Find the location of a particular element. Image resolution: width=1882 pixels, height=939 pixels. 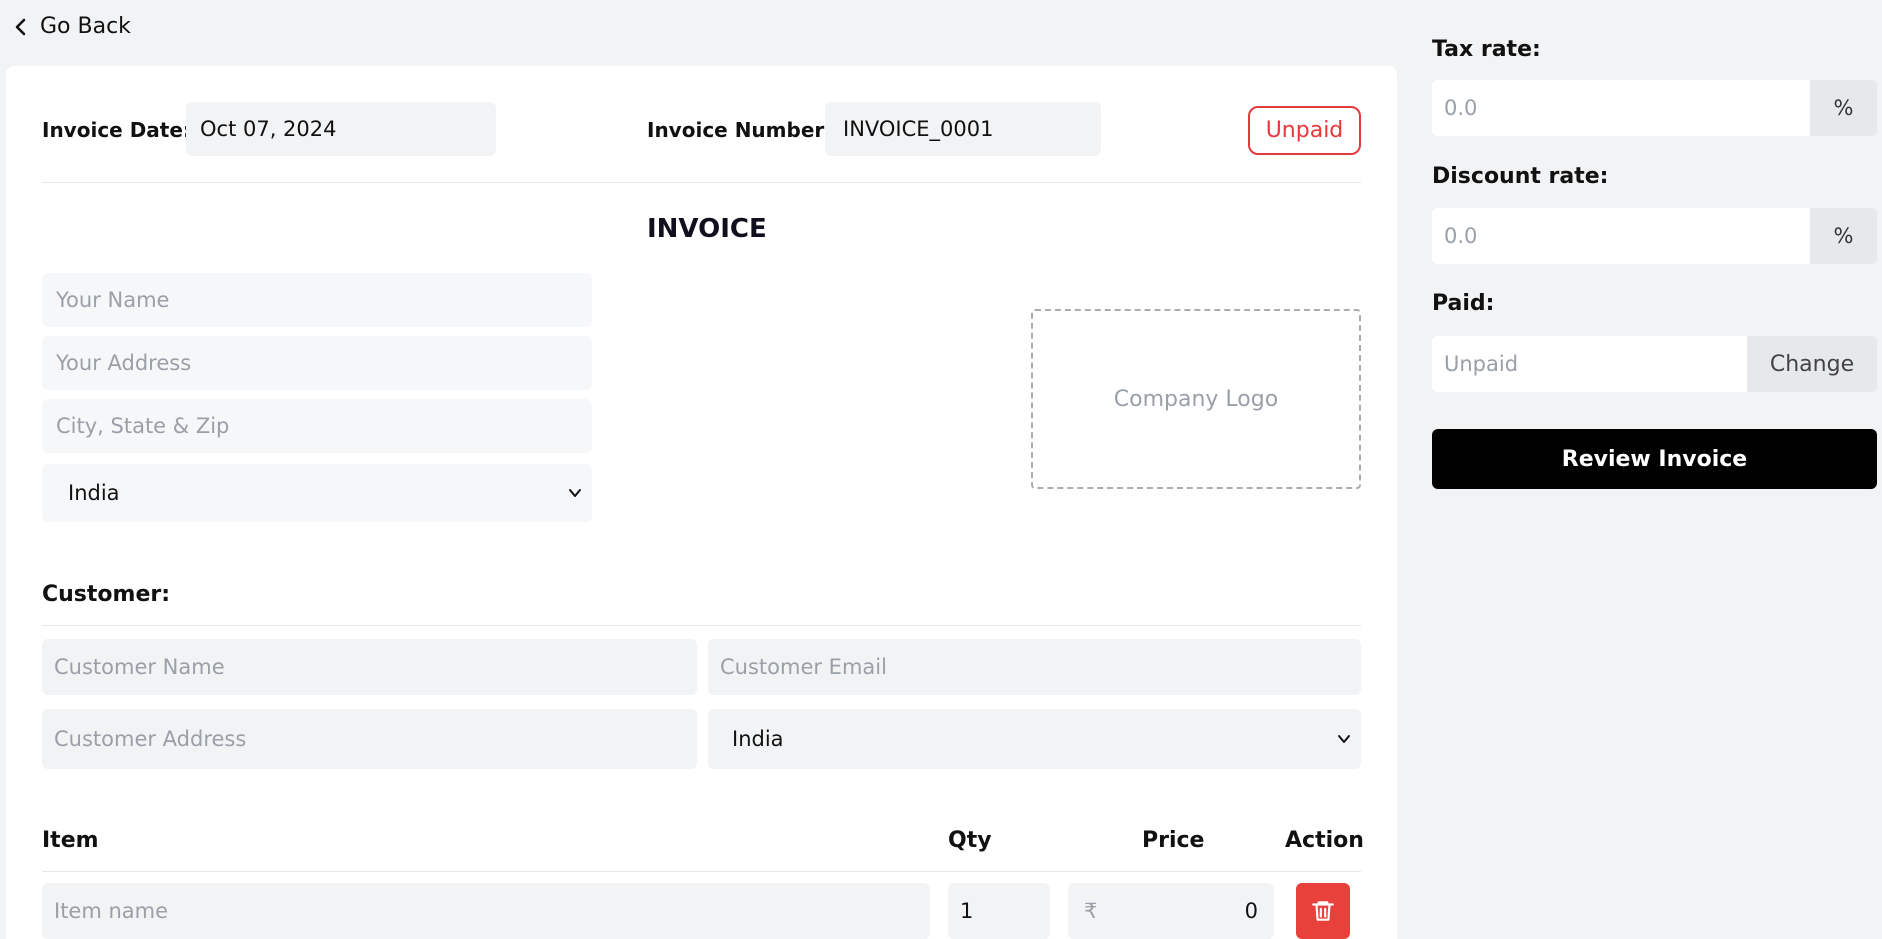

go-back-label: Go Back is located at coordinates (85, 26).